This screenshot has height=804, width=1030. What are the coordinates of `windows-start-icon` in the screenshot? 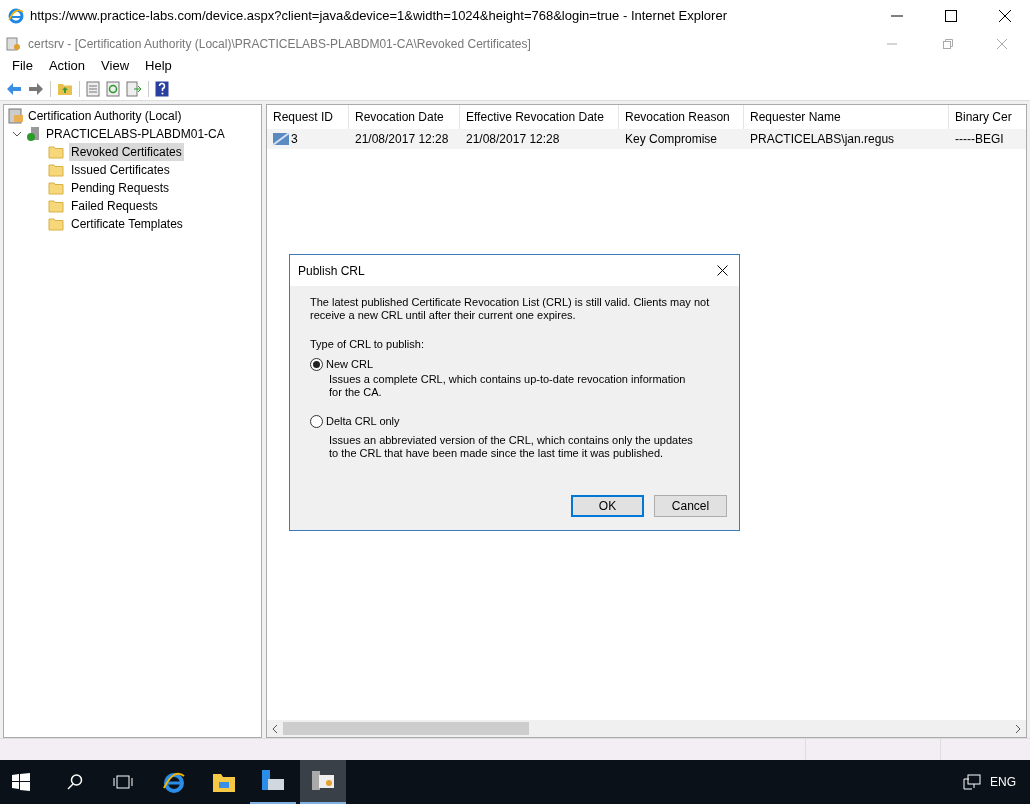 It's located at (21, 782).